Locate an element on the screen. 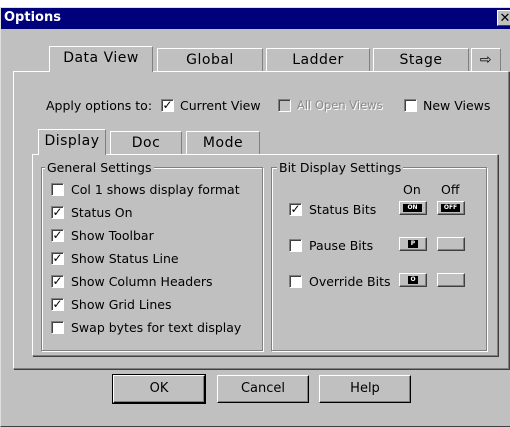  window-title: Options is located at coordinates (32, 17).